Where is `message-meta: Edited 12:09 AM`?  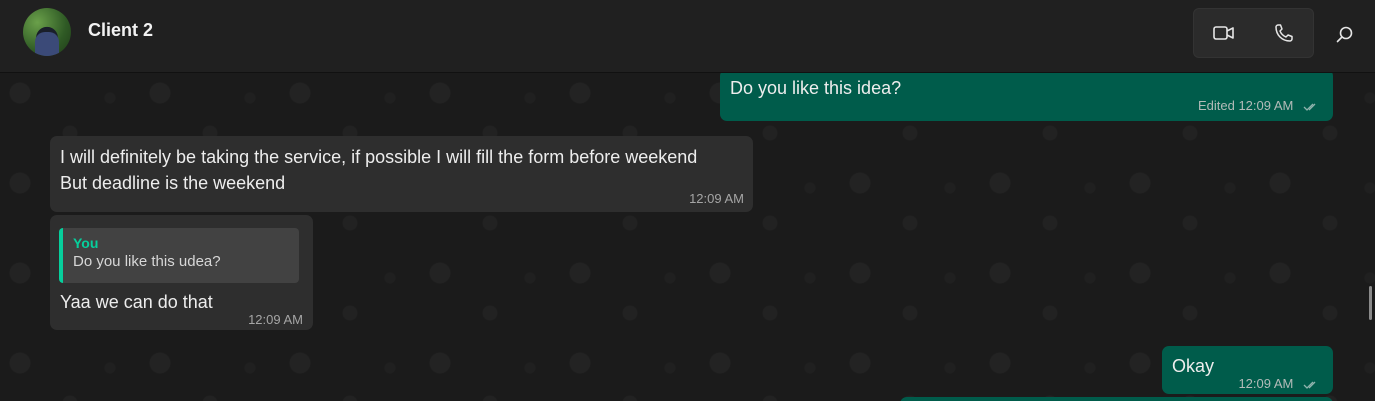
message-meta: Edited 12:09 AM is located at coordinates (1258, 106).